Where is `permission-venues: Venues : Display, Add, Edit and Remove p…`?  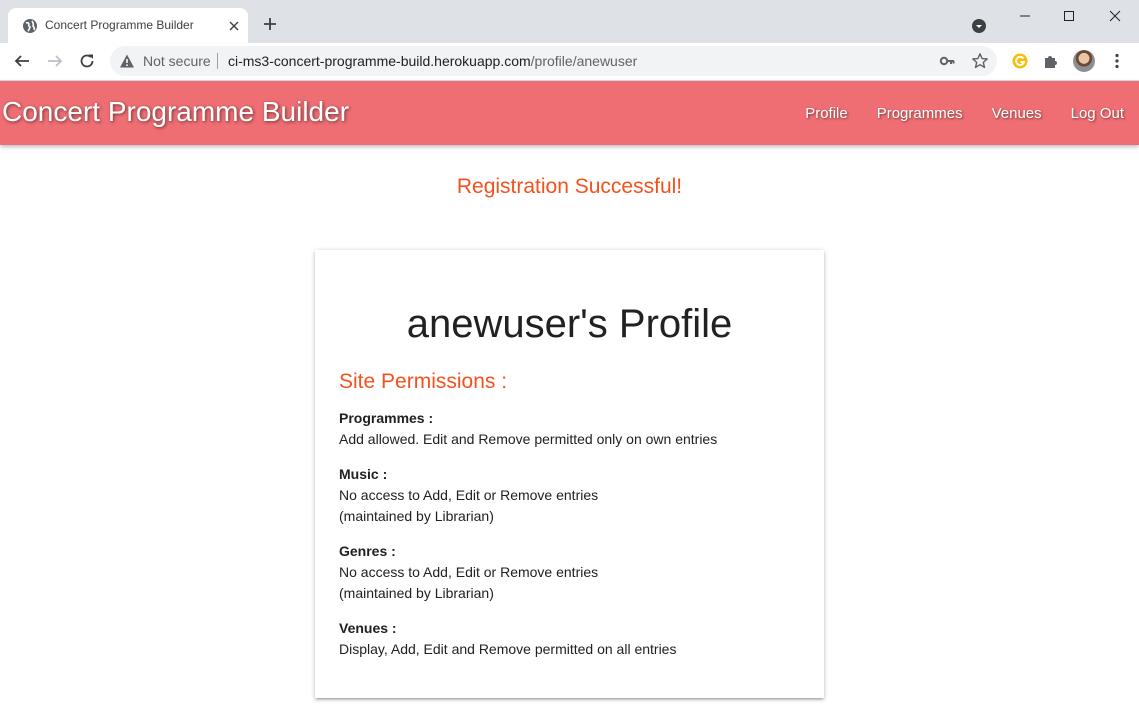
permission-venues: Venues : Display, Add, Edit and Remove p… is located at coordinates (574, 639).